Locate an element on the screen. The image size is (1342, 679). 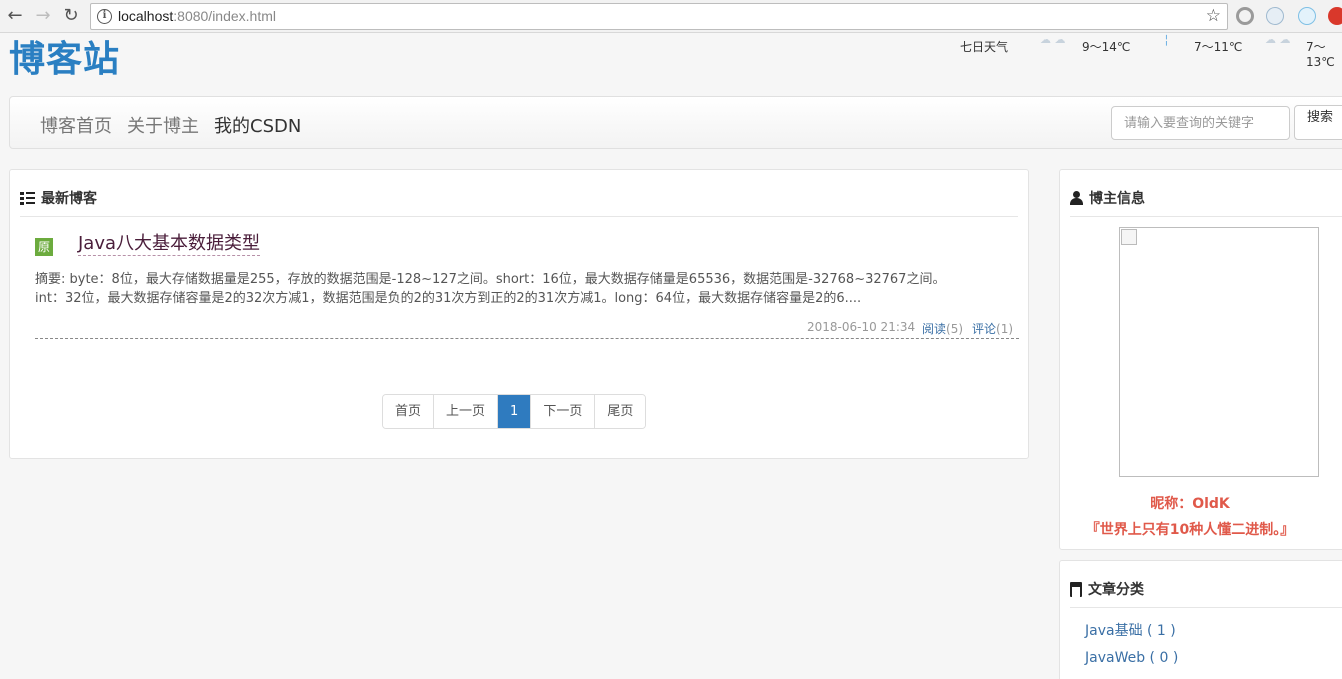
browser-toolbar: ← → ↻ i localhost:8080/index.html ☆ is located at coordinates (671, 16).